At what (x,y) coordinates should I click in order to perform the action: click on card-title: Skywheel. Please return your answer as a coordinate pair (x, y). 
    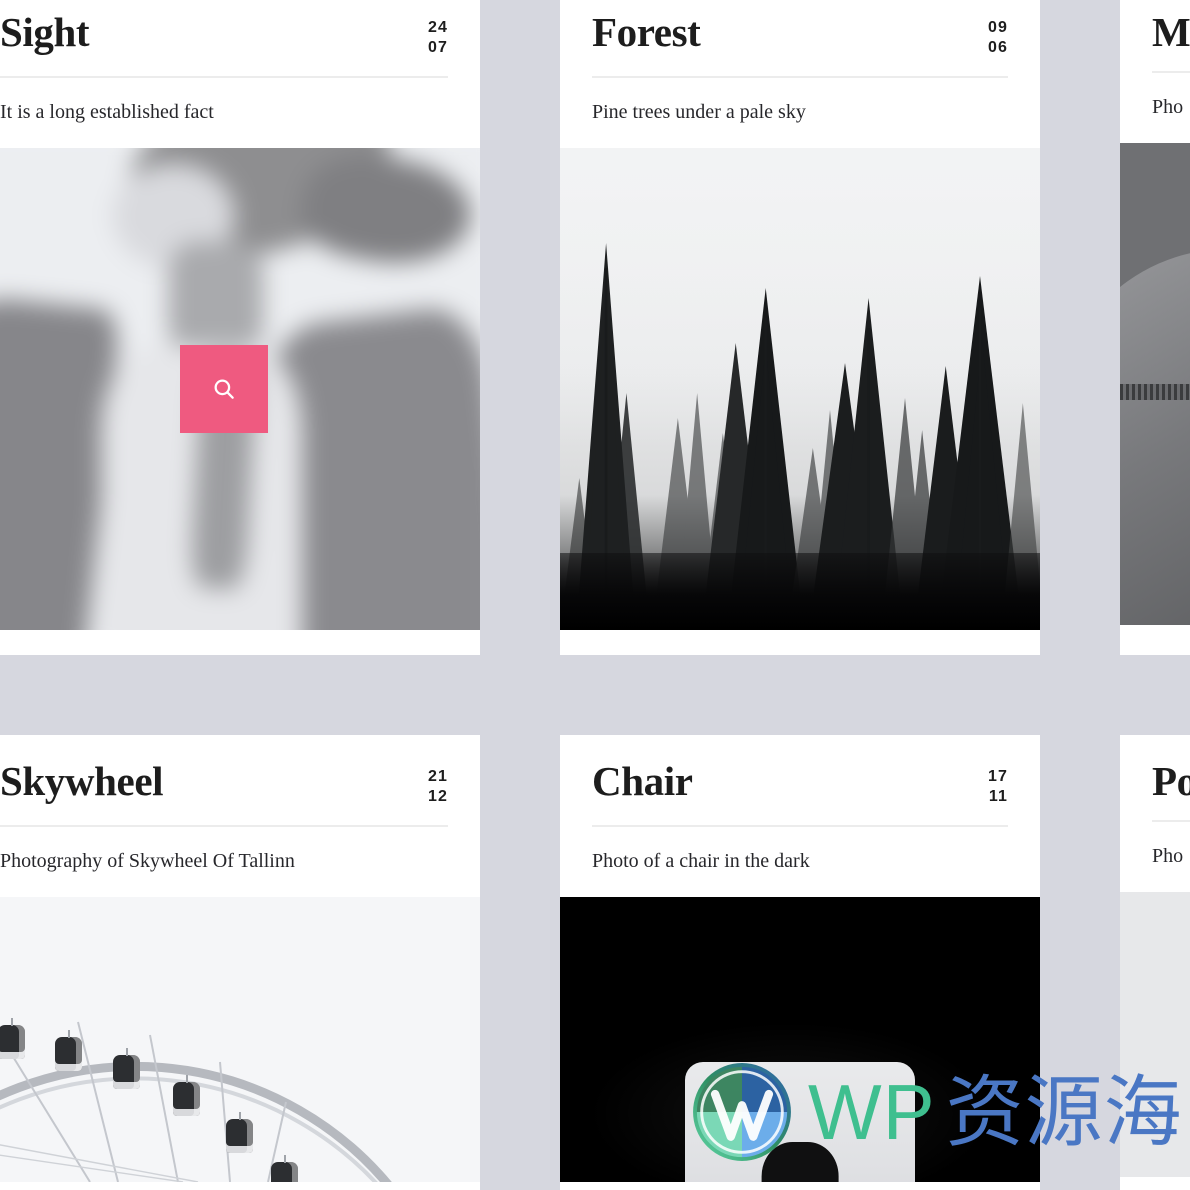
    Looking at the image, I should click on (82, 781).